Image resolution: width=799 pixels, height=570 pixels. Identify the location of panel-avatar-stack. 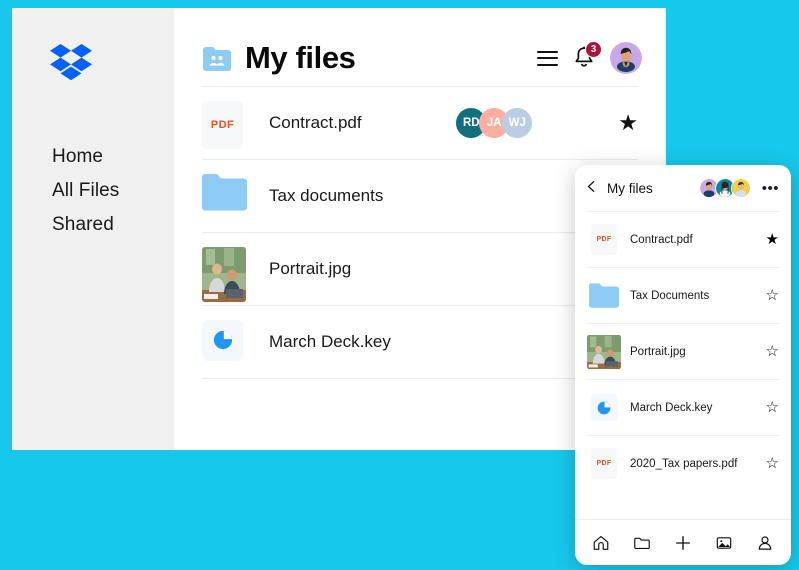
(725, 188).